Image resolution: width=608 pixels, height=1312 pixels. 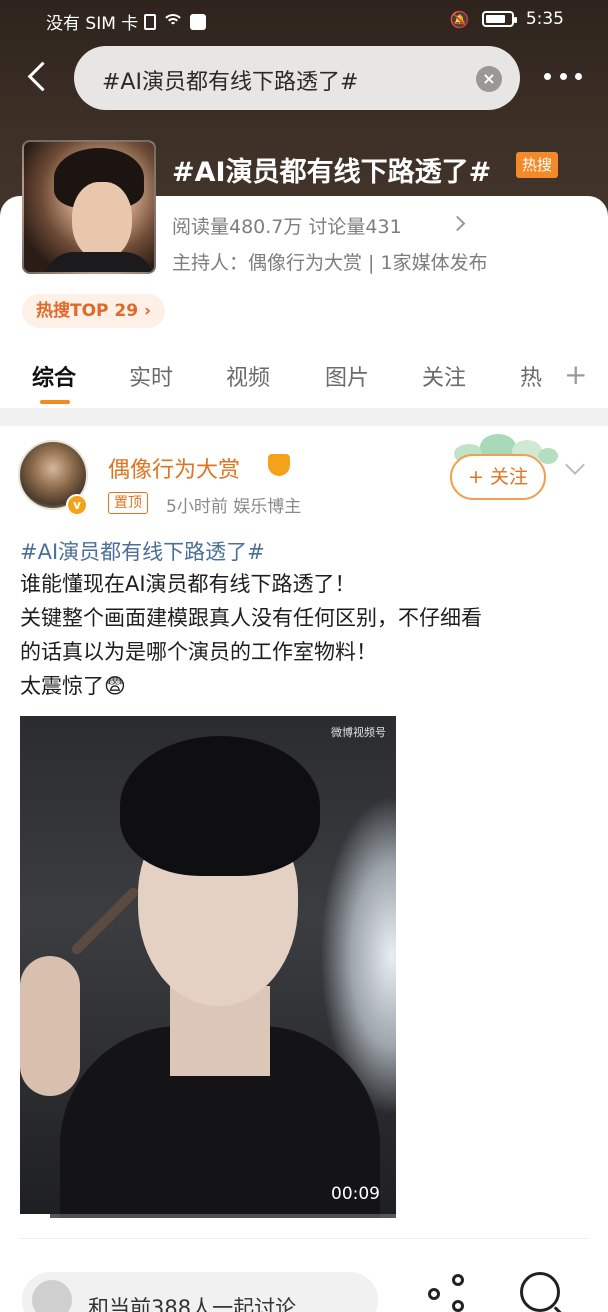 I want to click on follow-button: + 关注, so click(x=498, y=477).